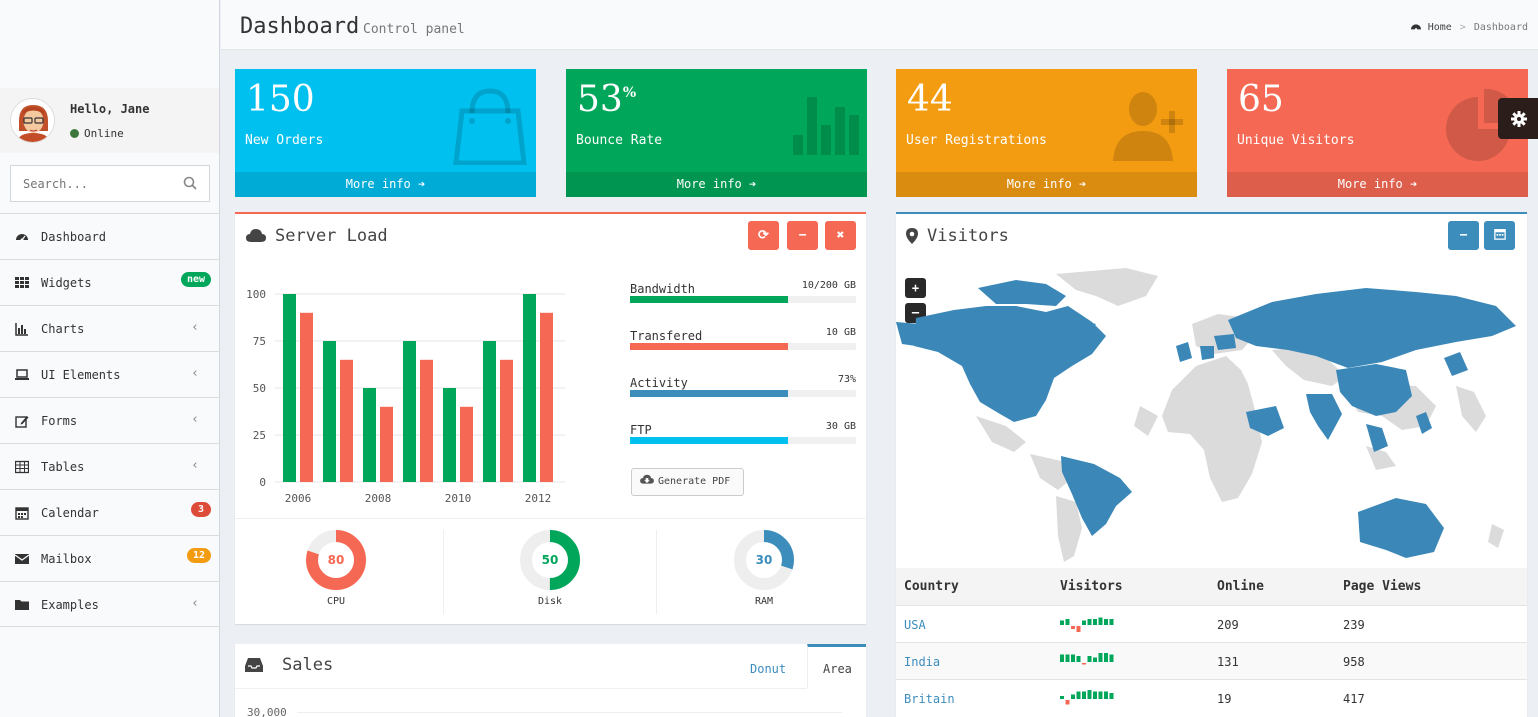 The width and height of the screenshot is (1538, 717). I want to click on close-button: ✖, so click(840, 235).